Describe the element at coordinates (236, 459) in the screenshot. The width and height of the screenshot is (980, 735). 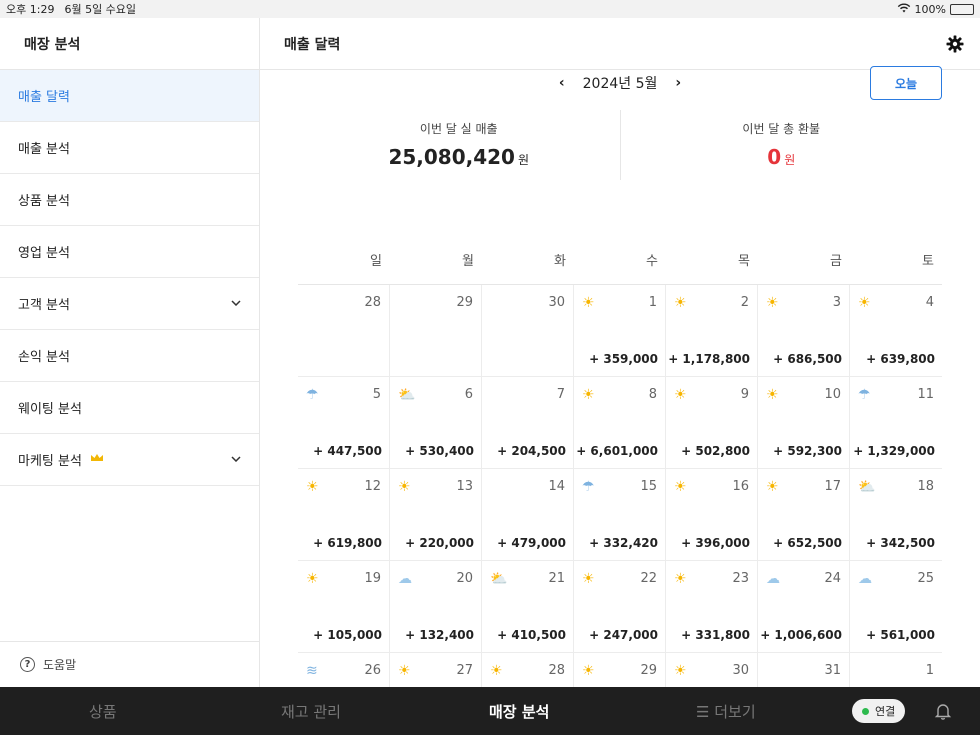
I see `chevron-down-icon` at that location.